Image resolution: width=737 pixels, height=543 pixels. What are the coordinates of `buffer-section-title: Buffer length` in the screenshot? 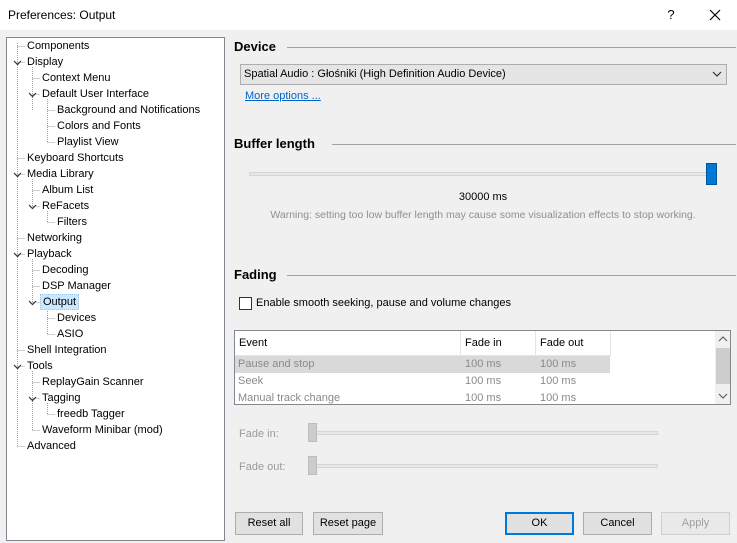 It's located at (274, 143).